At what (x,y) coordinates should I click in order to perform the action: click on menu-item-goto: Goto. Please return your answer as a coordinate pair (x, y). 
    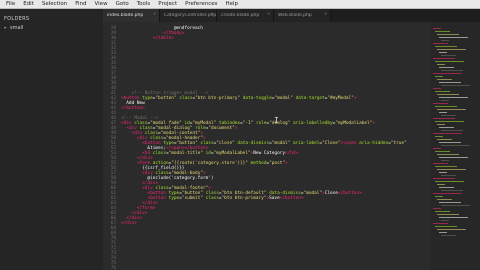
    Looking at the image, I should click on (122, 4).